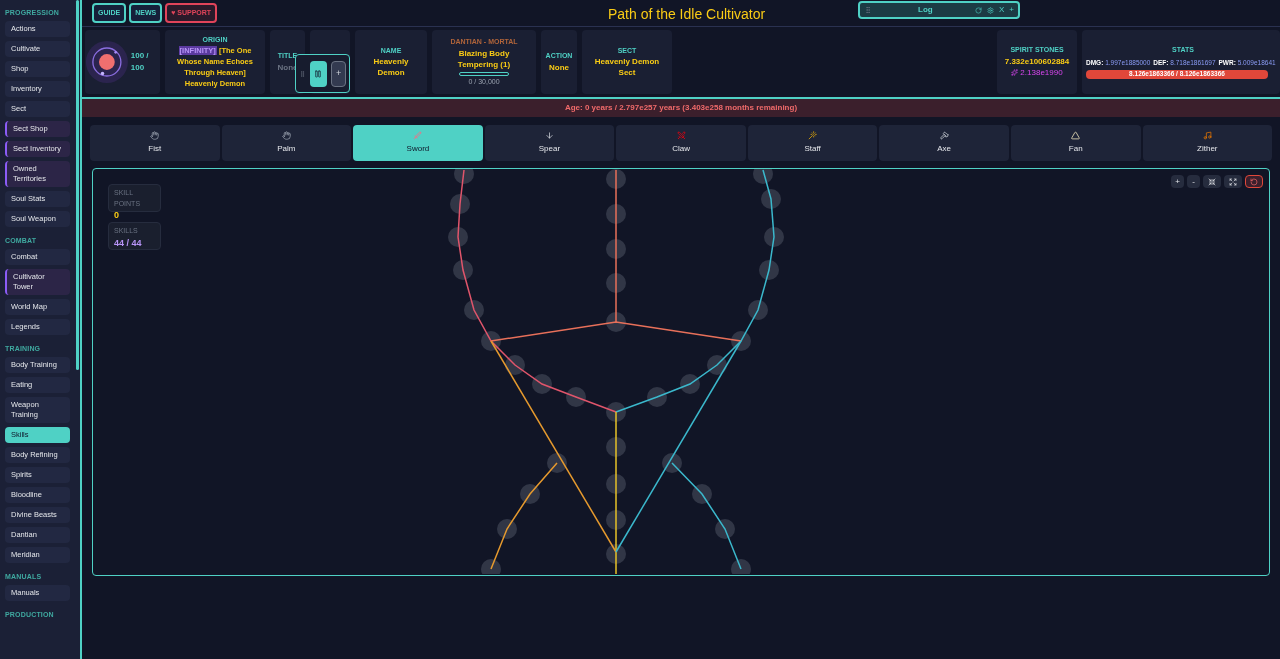 The width and height of the screenshot is (1280, 659). Describe the element at coordinates (681, 143) in the screenshot. I see `weapon-tab: Claw` at that location.